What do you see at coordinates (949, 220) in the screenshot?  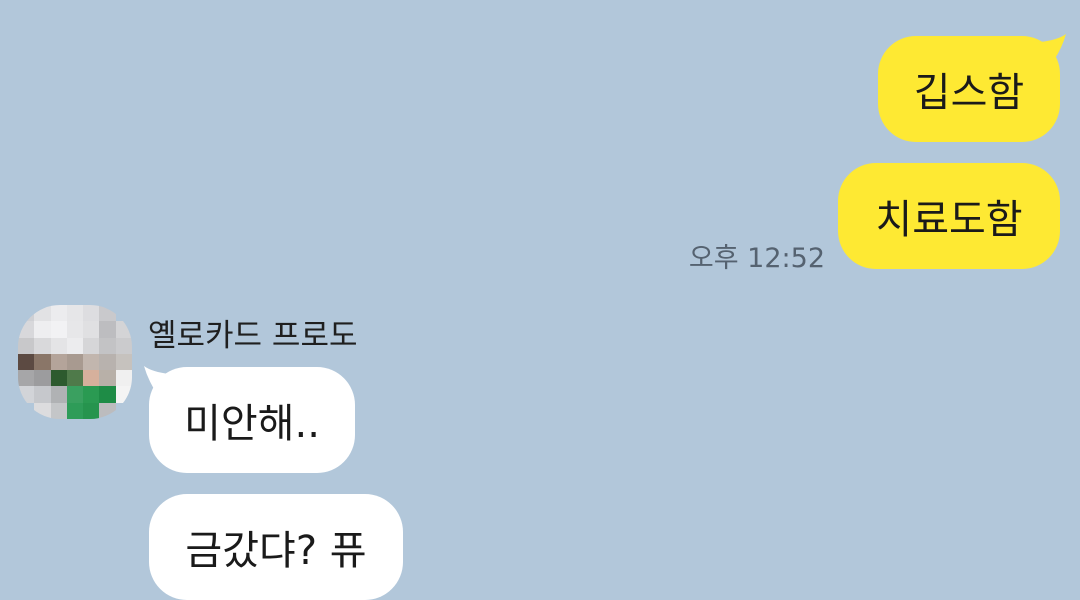 I see `message-text: 치료도함` at bounding box center [949, 220].